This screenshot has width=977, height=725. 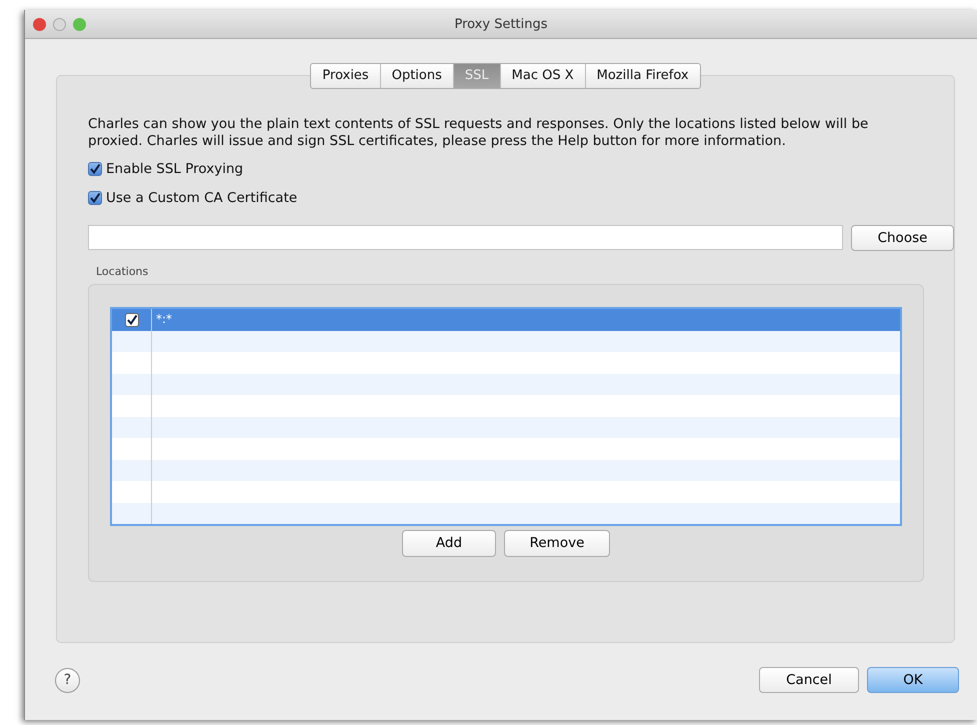 I want to click on table-row: *:*, so click(x=506, y=320).